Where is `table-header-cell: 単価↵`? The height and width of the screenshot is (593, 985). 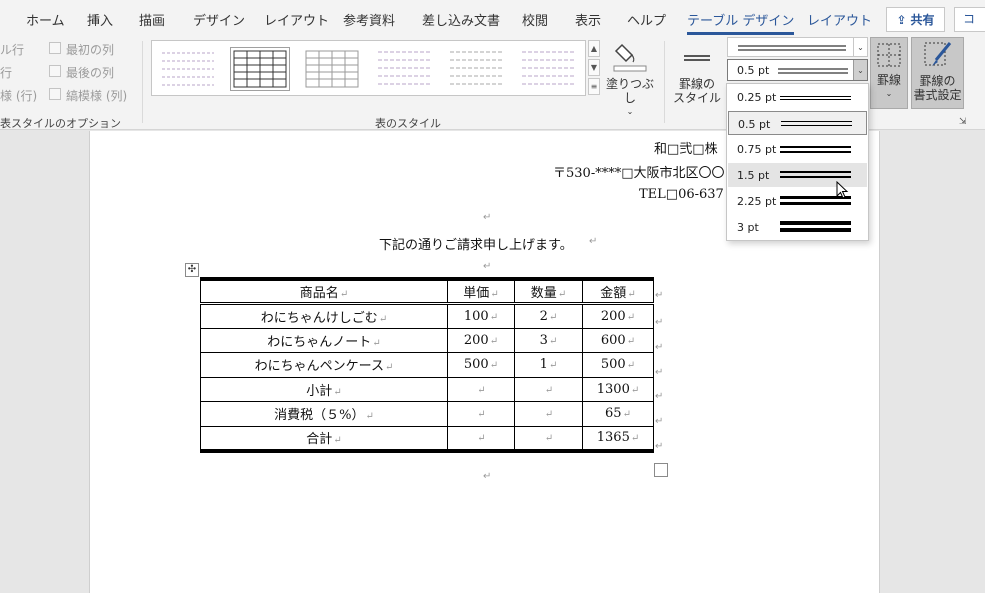
table-header-cell: 単価↵ is located at coordinates (481, 291).